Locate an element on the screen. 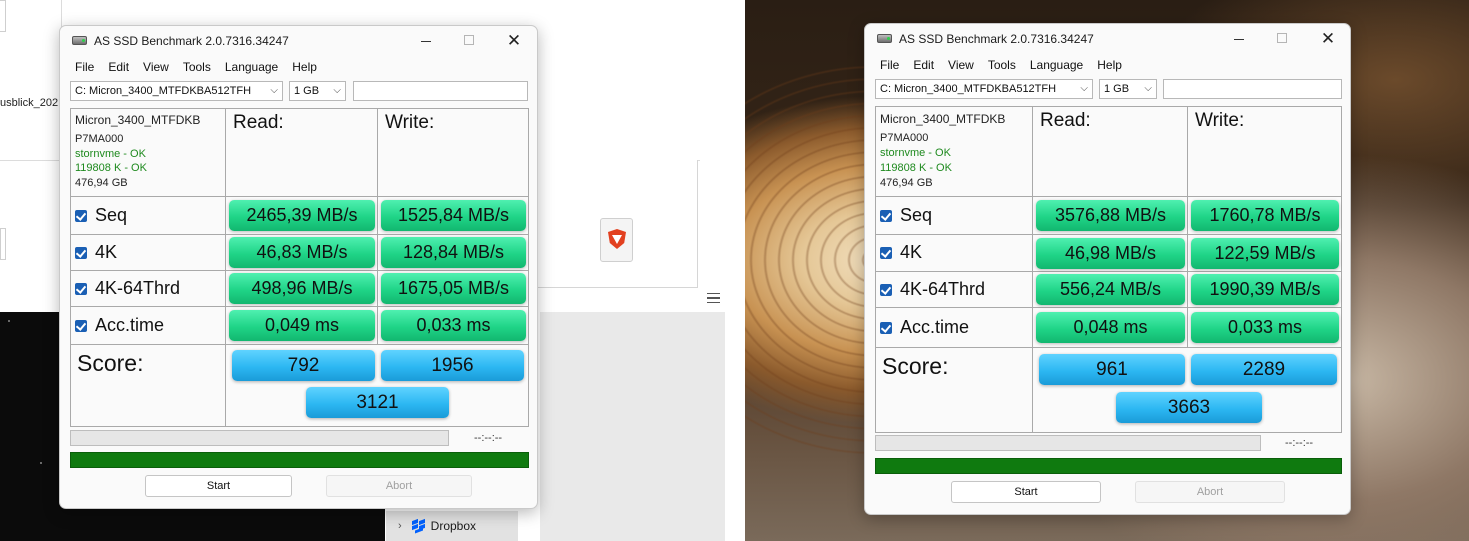 The width and height of the screenshot is (1469, 541). score-total: 3121 is located at coordinates (377, 402).